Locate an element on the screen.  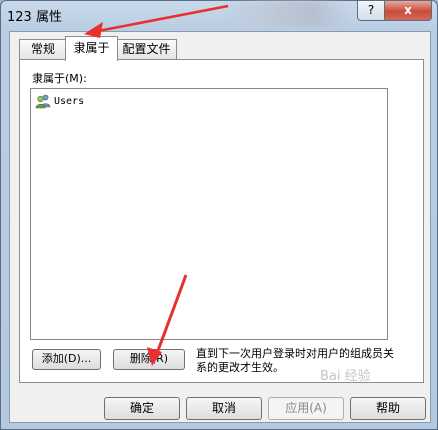
tab-general: 常规 is located at coordinates (43, 49).